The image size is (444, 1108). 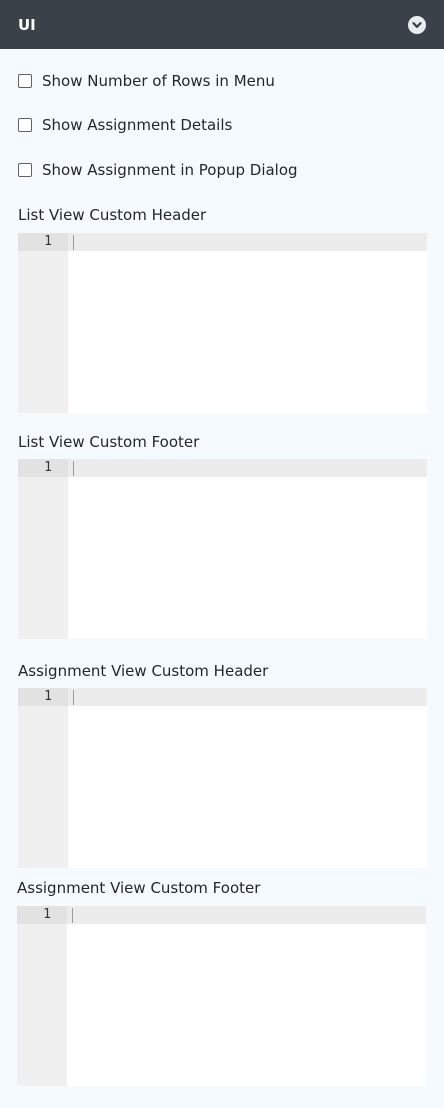 What do you see at coordinates (25, 170) in the screenshot?
I see `show-popup-checkbox` at bounding box center [25, 170].